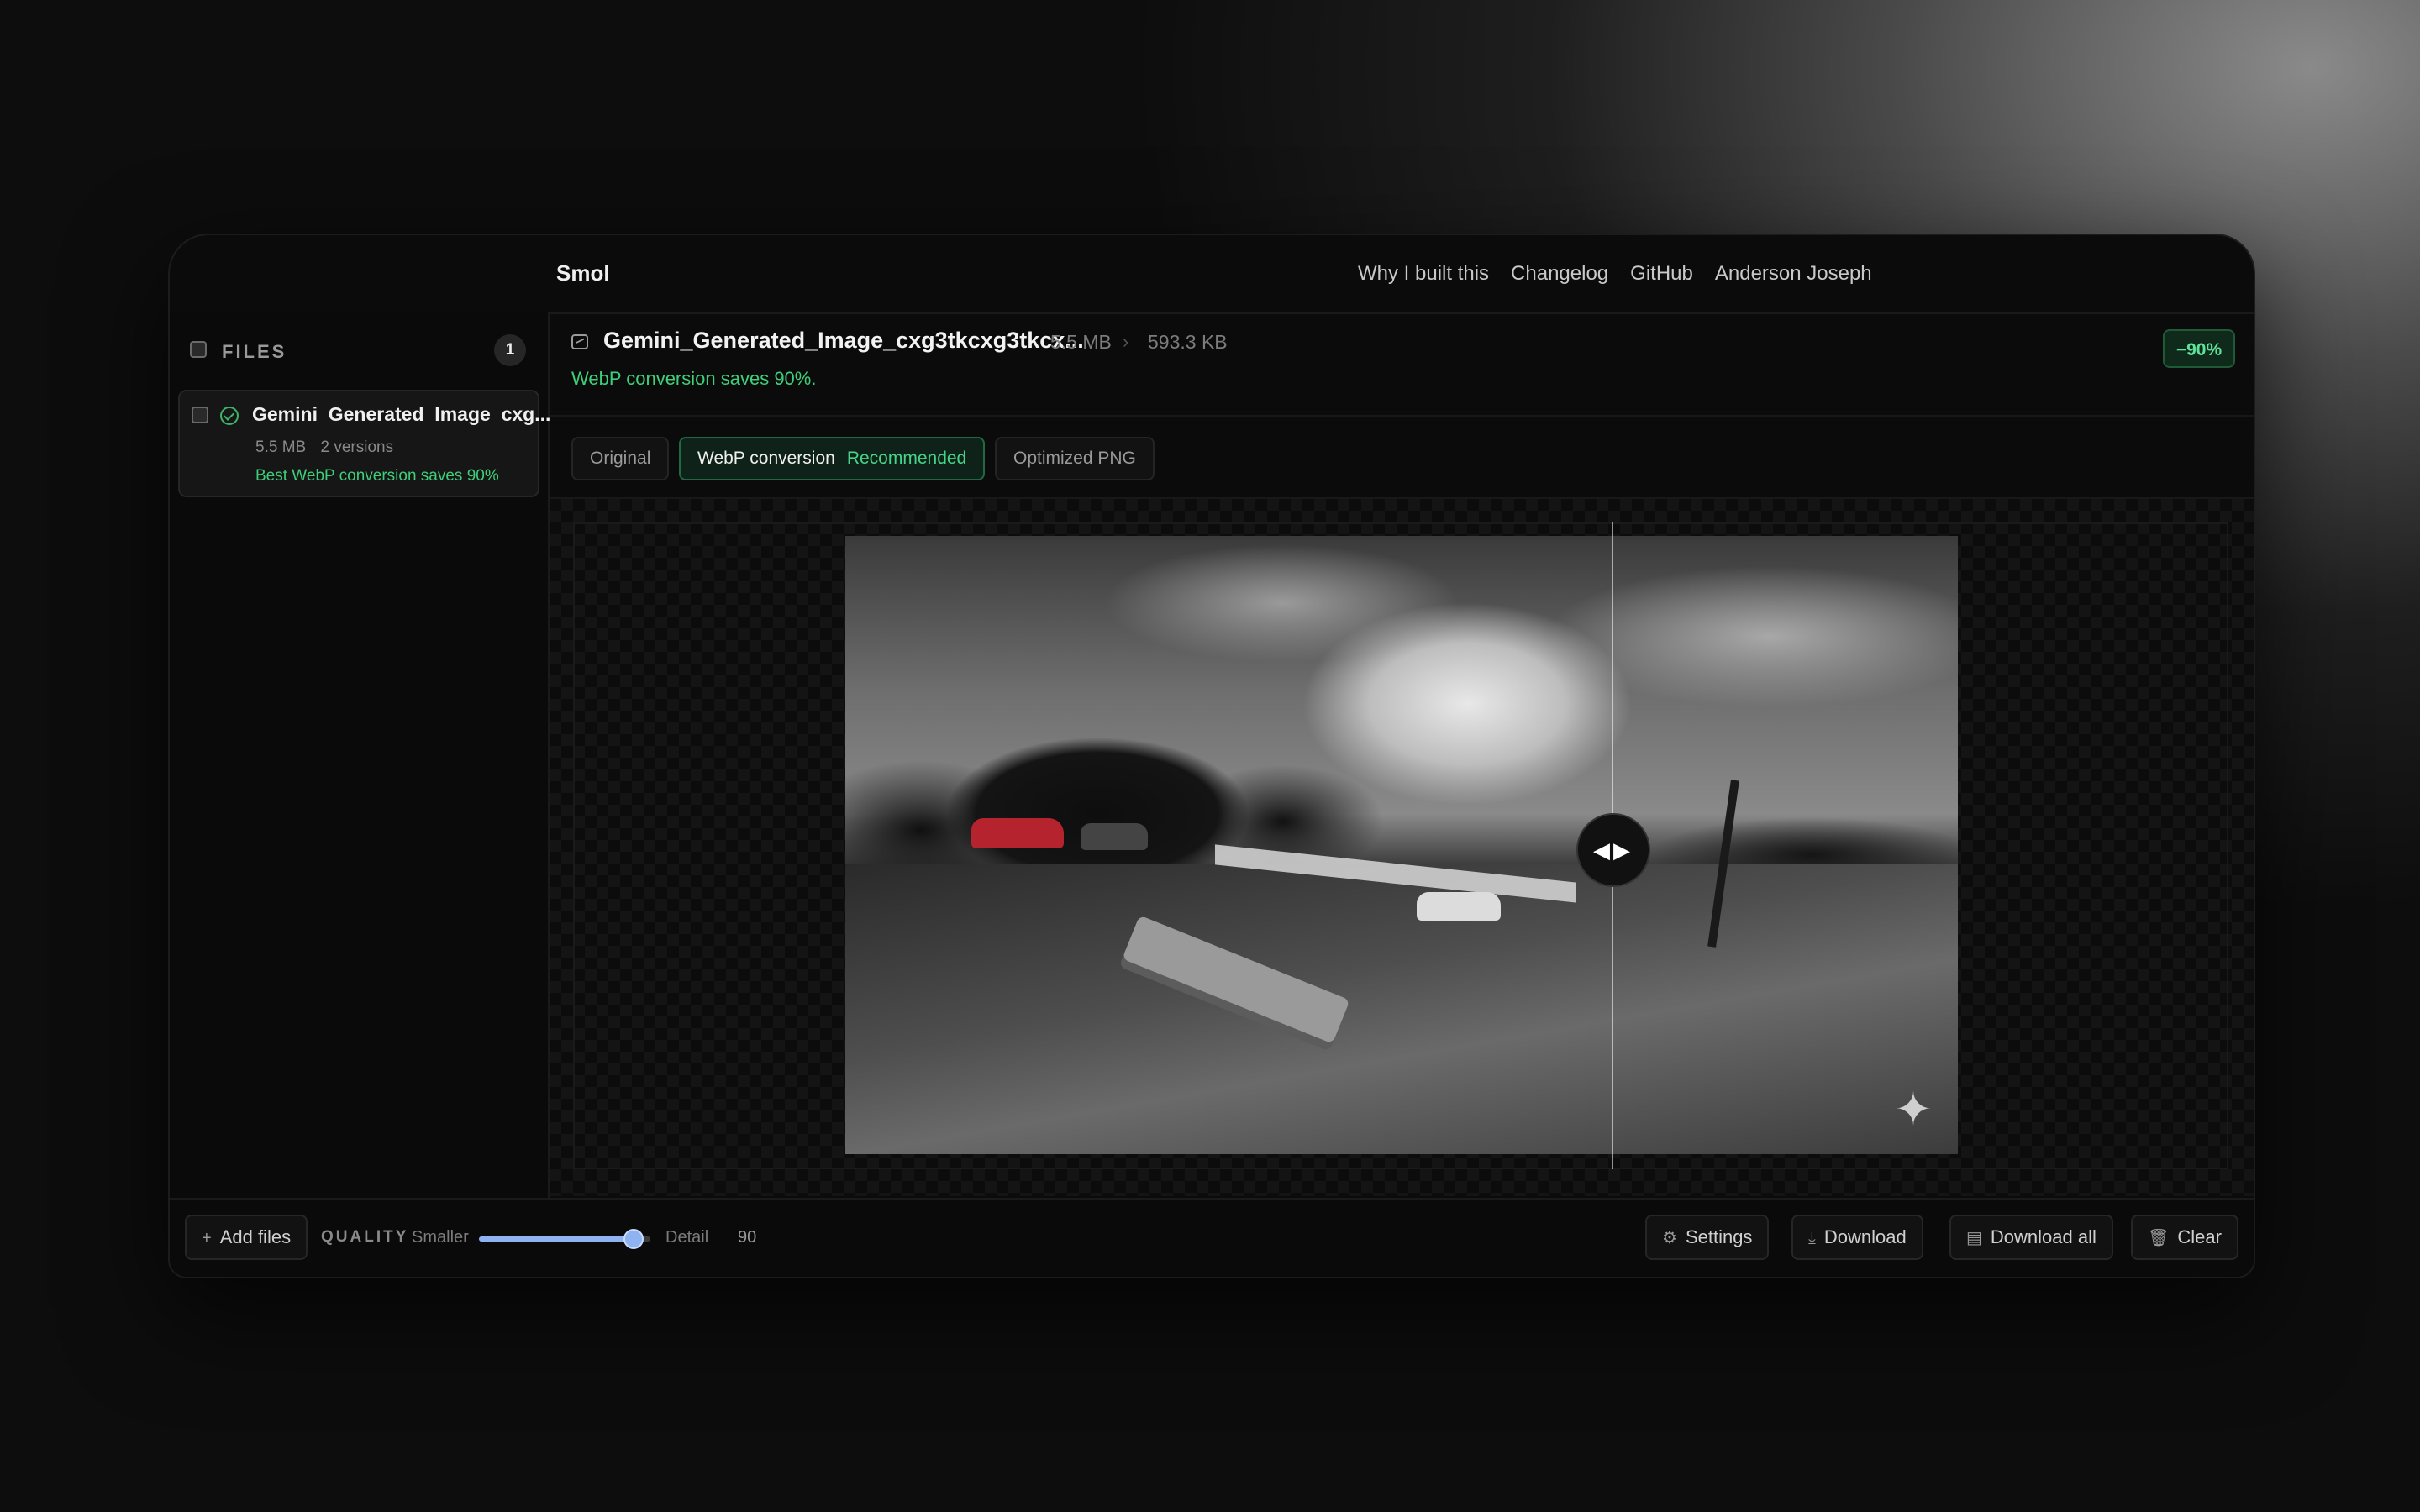  I want to click on archive-icon: ▤, so click(1974, 1238).